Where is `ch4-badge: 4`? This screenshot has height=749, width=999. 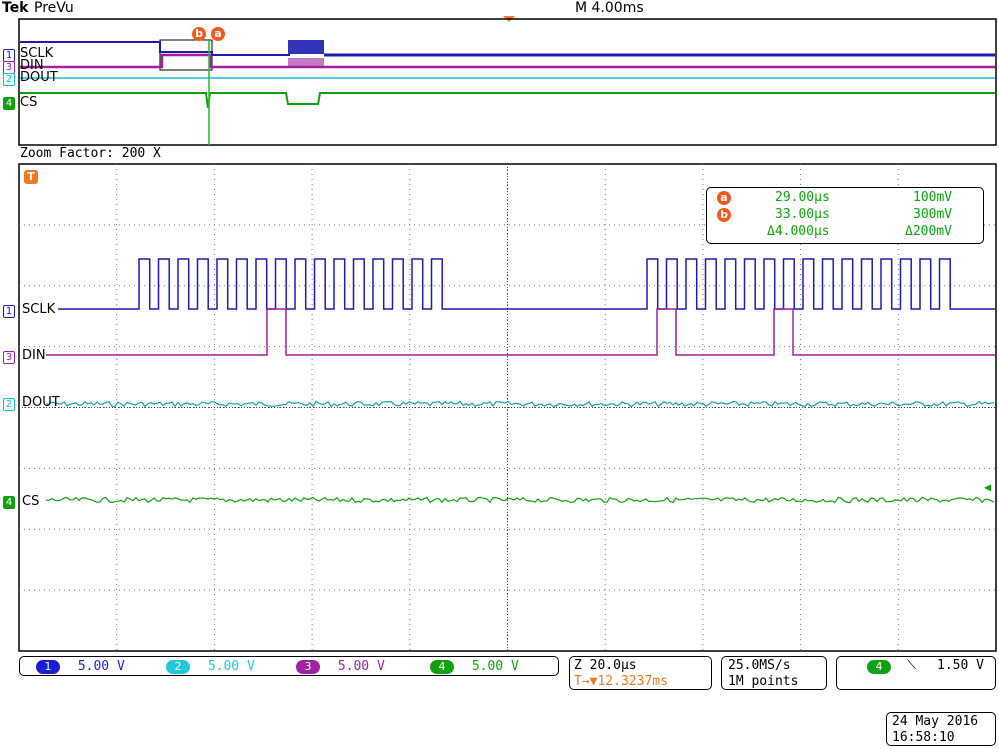 ch4-badge: 4 is located at coordinates (442, 667).